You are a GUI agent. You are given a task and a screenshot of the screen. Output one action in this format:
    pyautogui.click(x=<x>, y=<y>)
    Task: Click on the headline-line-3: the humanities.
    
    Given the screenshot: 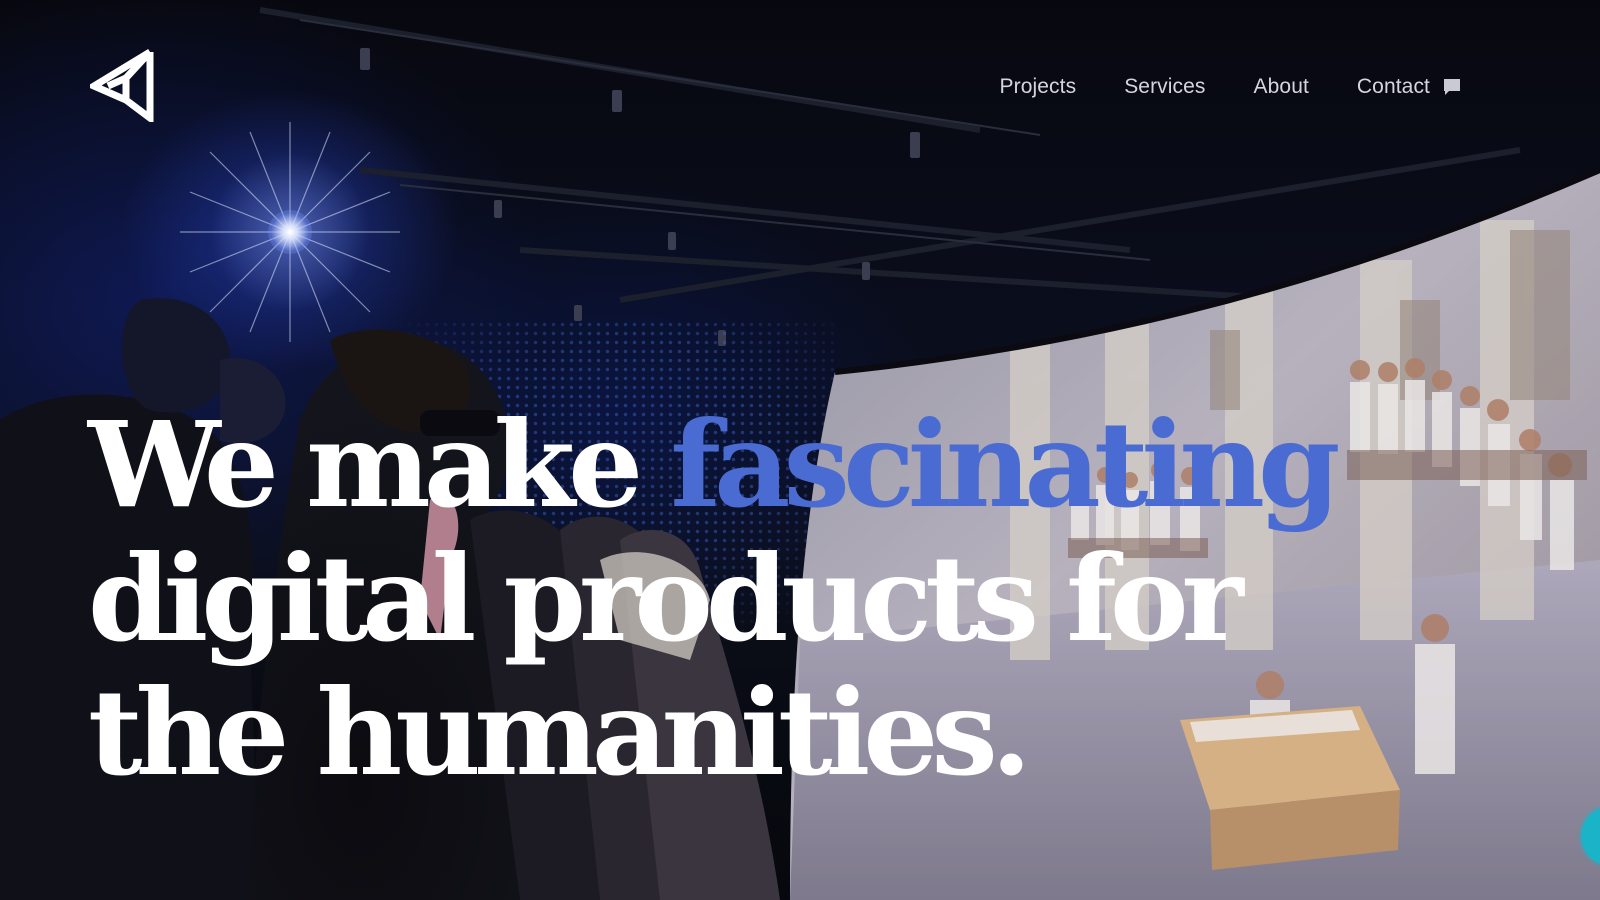 What is the action you would take?
    pyautogui.click(x=560, y=732)
    